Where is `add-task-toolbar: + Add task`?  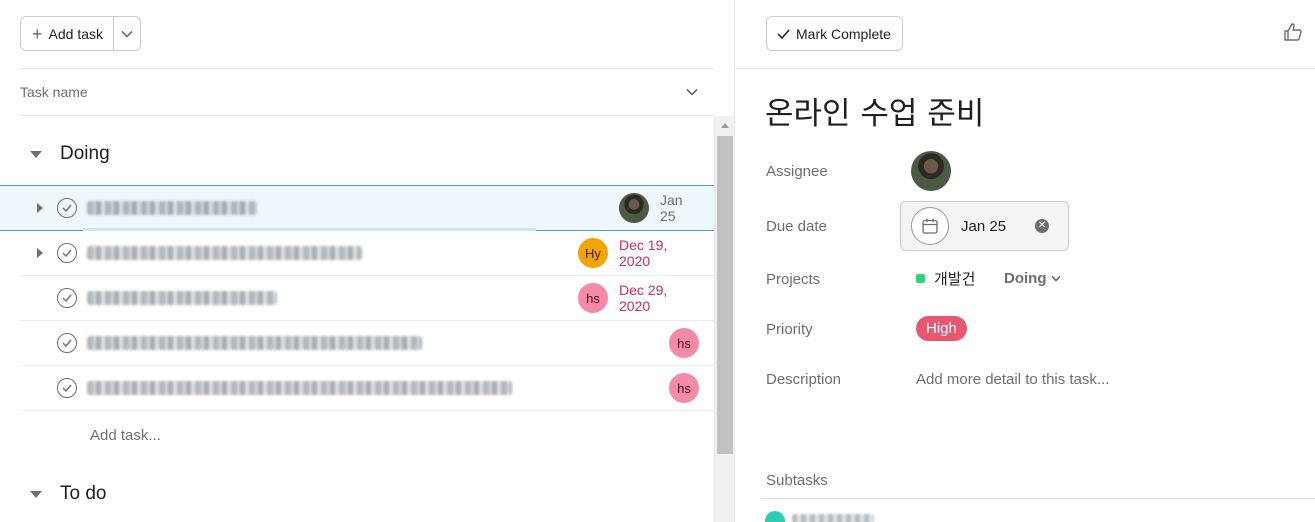
add-task-toolbar: + Add task is located at coordinates (80, 33).